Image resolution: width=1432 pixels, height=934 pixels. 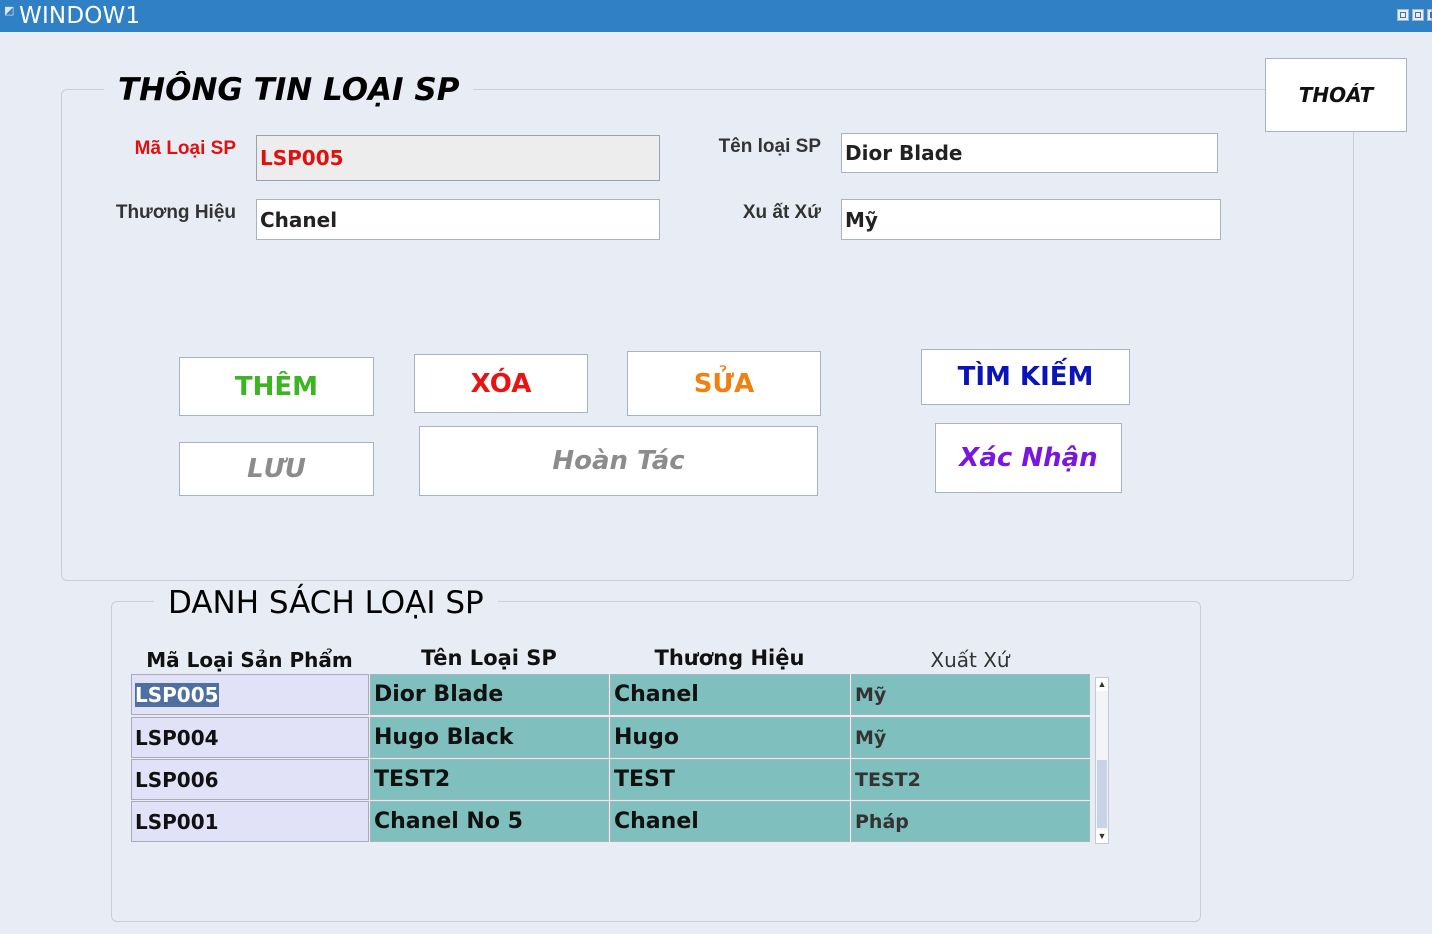 I want to click on table-cell-ma-loai: LSP004, so click(x=250, y=737).